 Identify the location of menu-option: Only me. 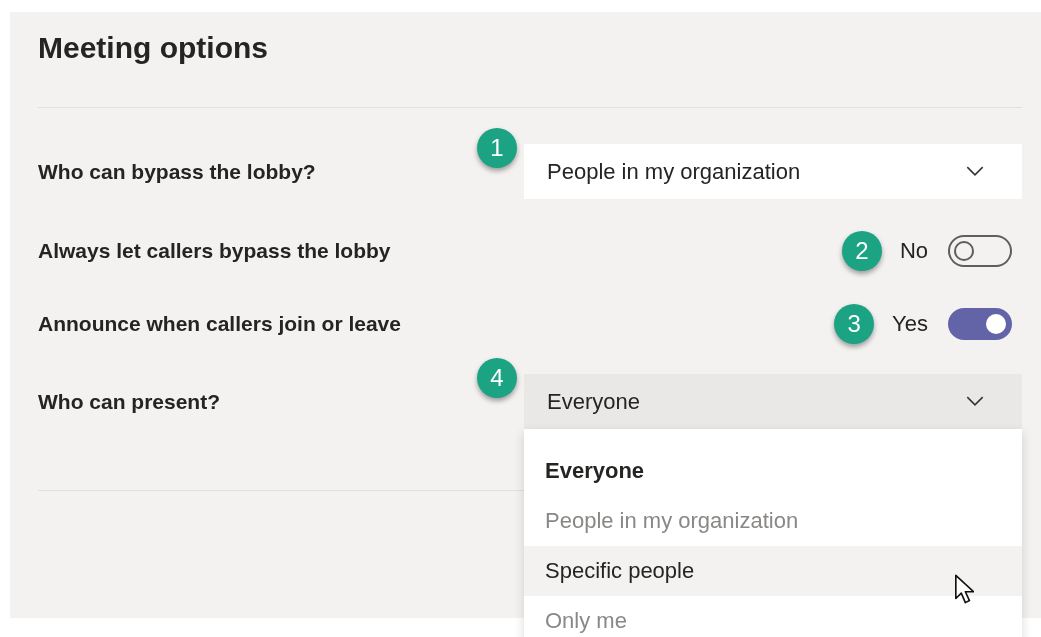
(773, 616).